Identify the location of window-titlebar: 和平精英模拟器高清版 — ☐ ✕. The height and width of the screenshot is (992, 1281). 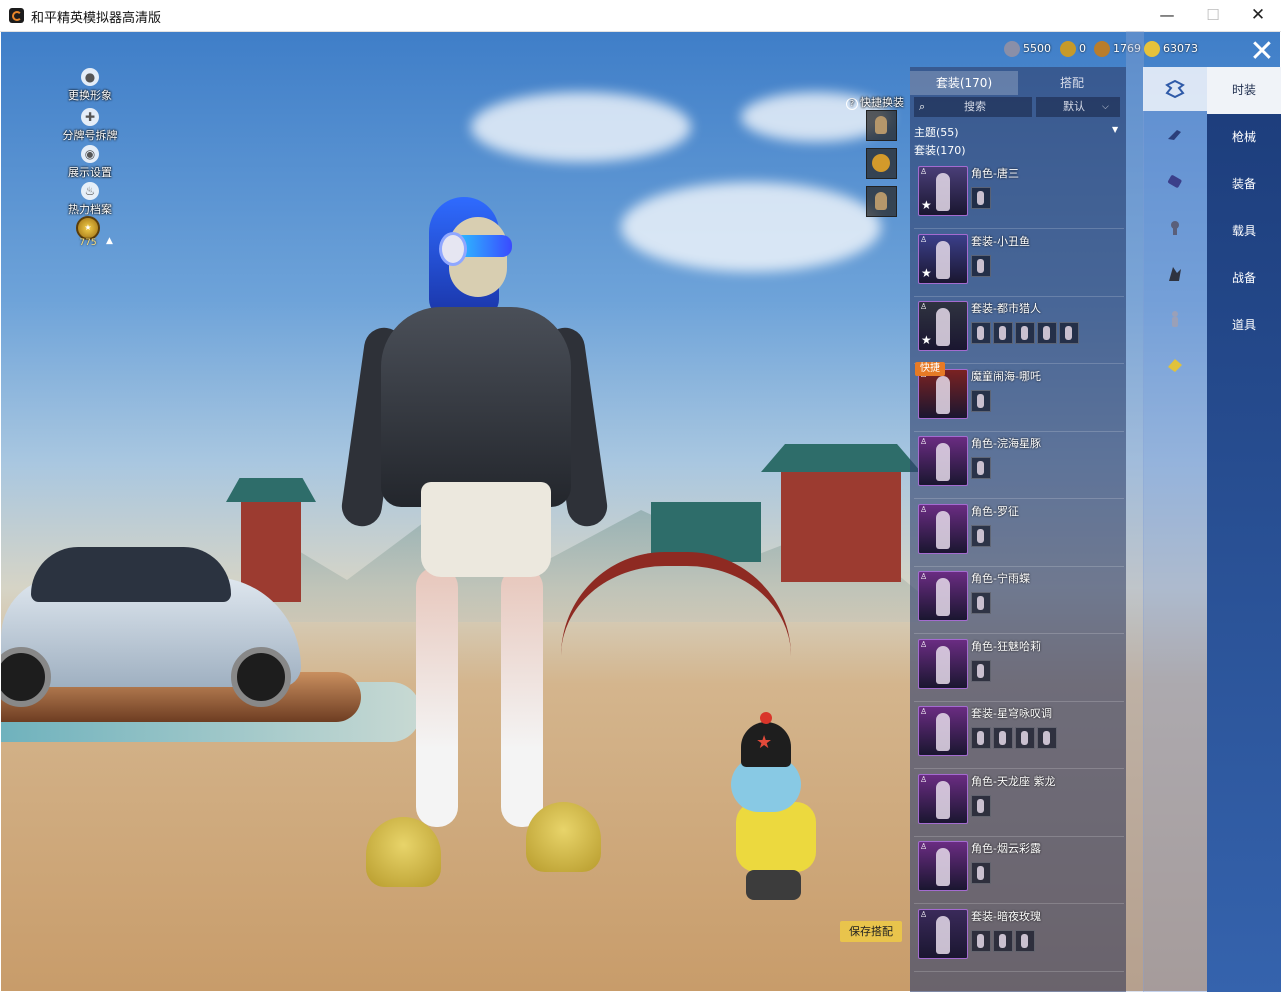
(640, 16).